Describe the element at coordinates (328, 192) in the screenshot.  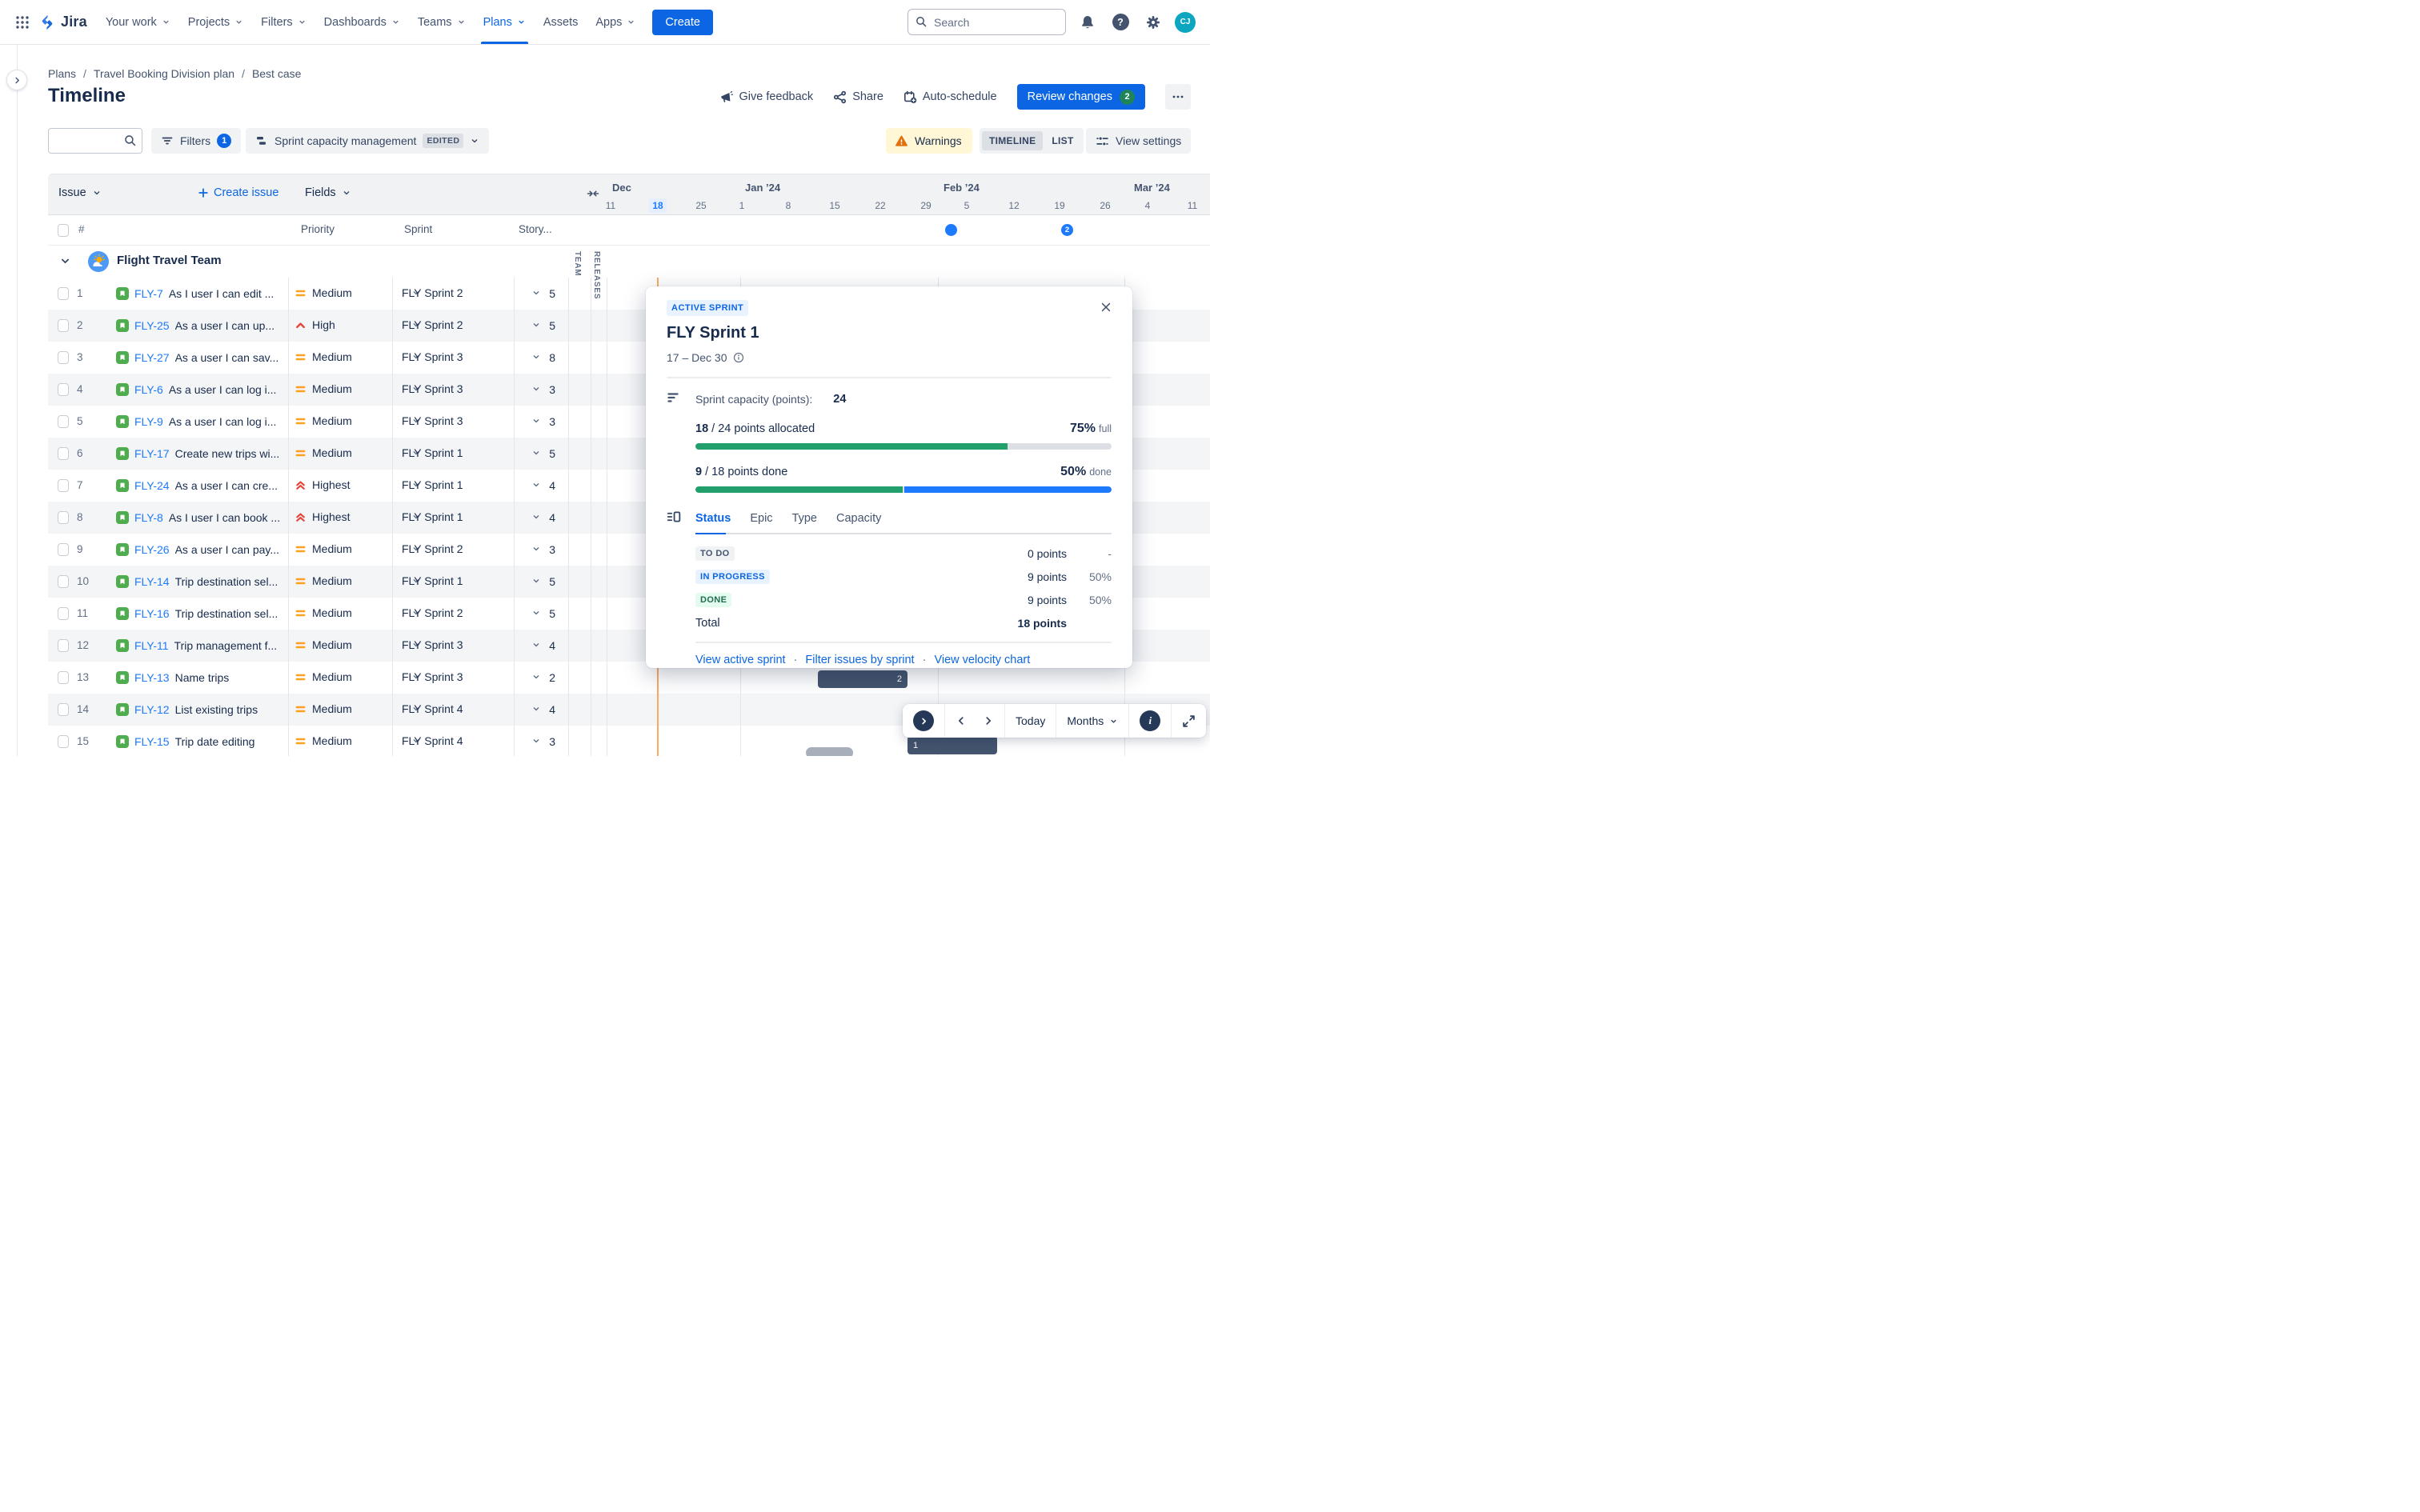
I see `fields-menu: Fields` at that location.